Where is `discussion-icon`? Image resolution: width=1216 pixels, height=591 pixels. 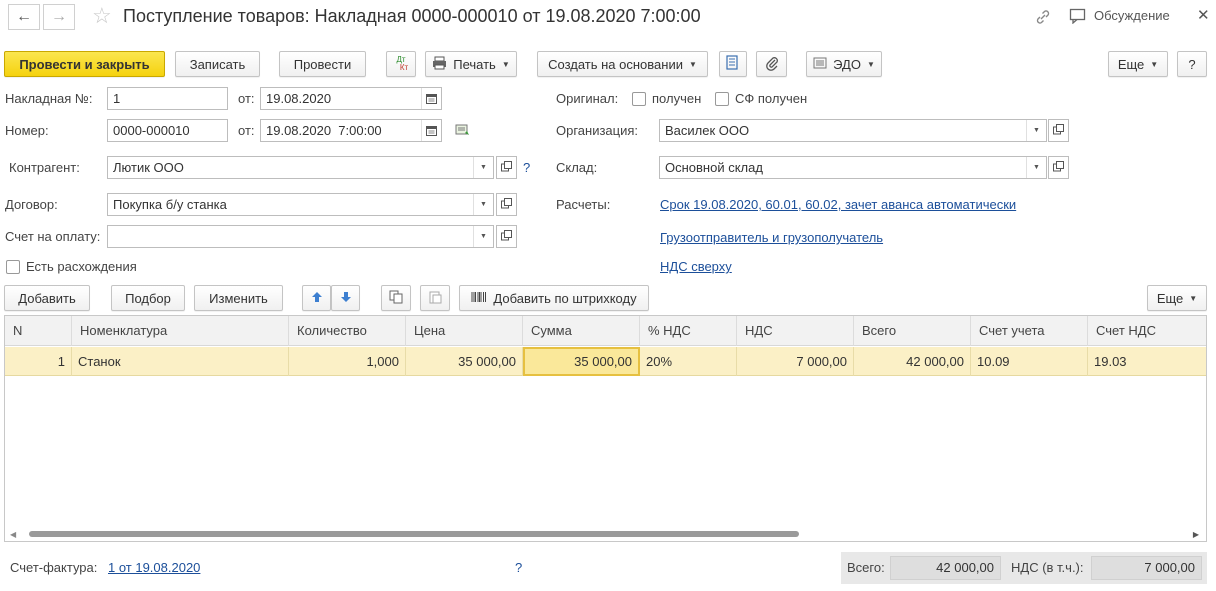 discussion-icon is located at coordinates (1078, 17).